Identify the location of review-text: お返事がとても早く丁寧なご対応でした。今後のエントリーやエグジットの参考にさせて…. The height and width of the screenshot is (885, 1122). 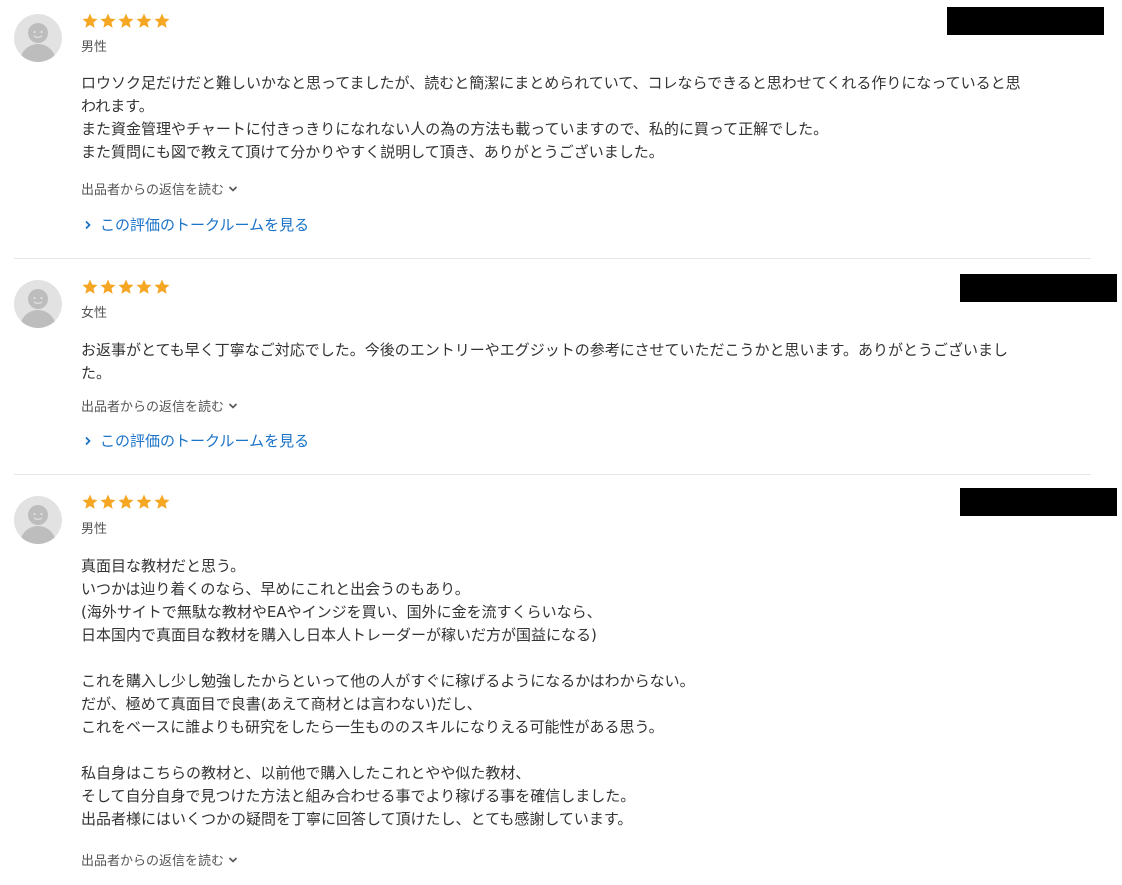
(545, 361).